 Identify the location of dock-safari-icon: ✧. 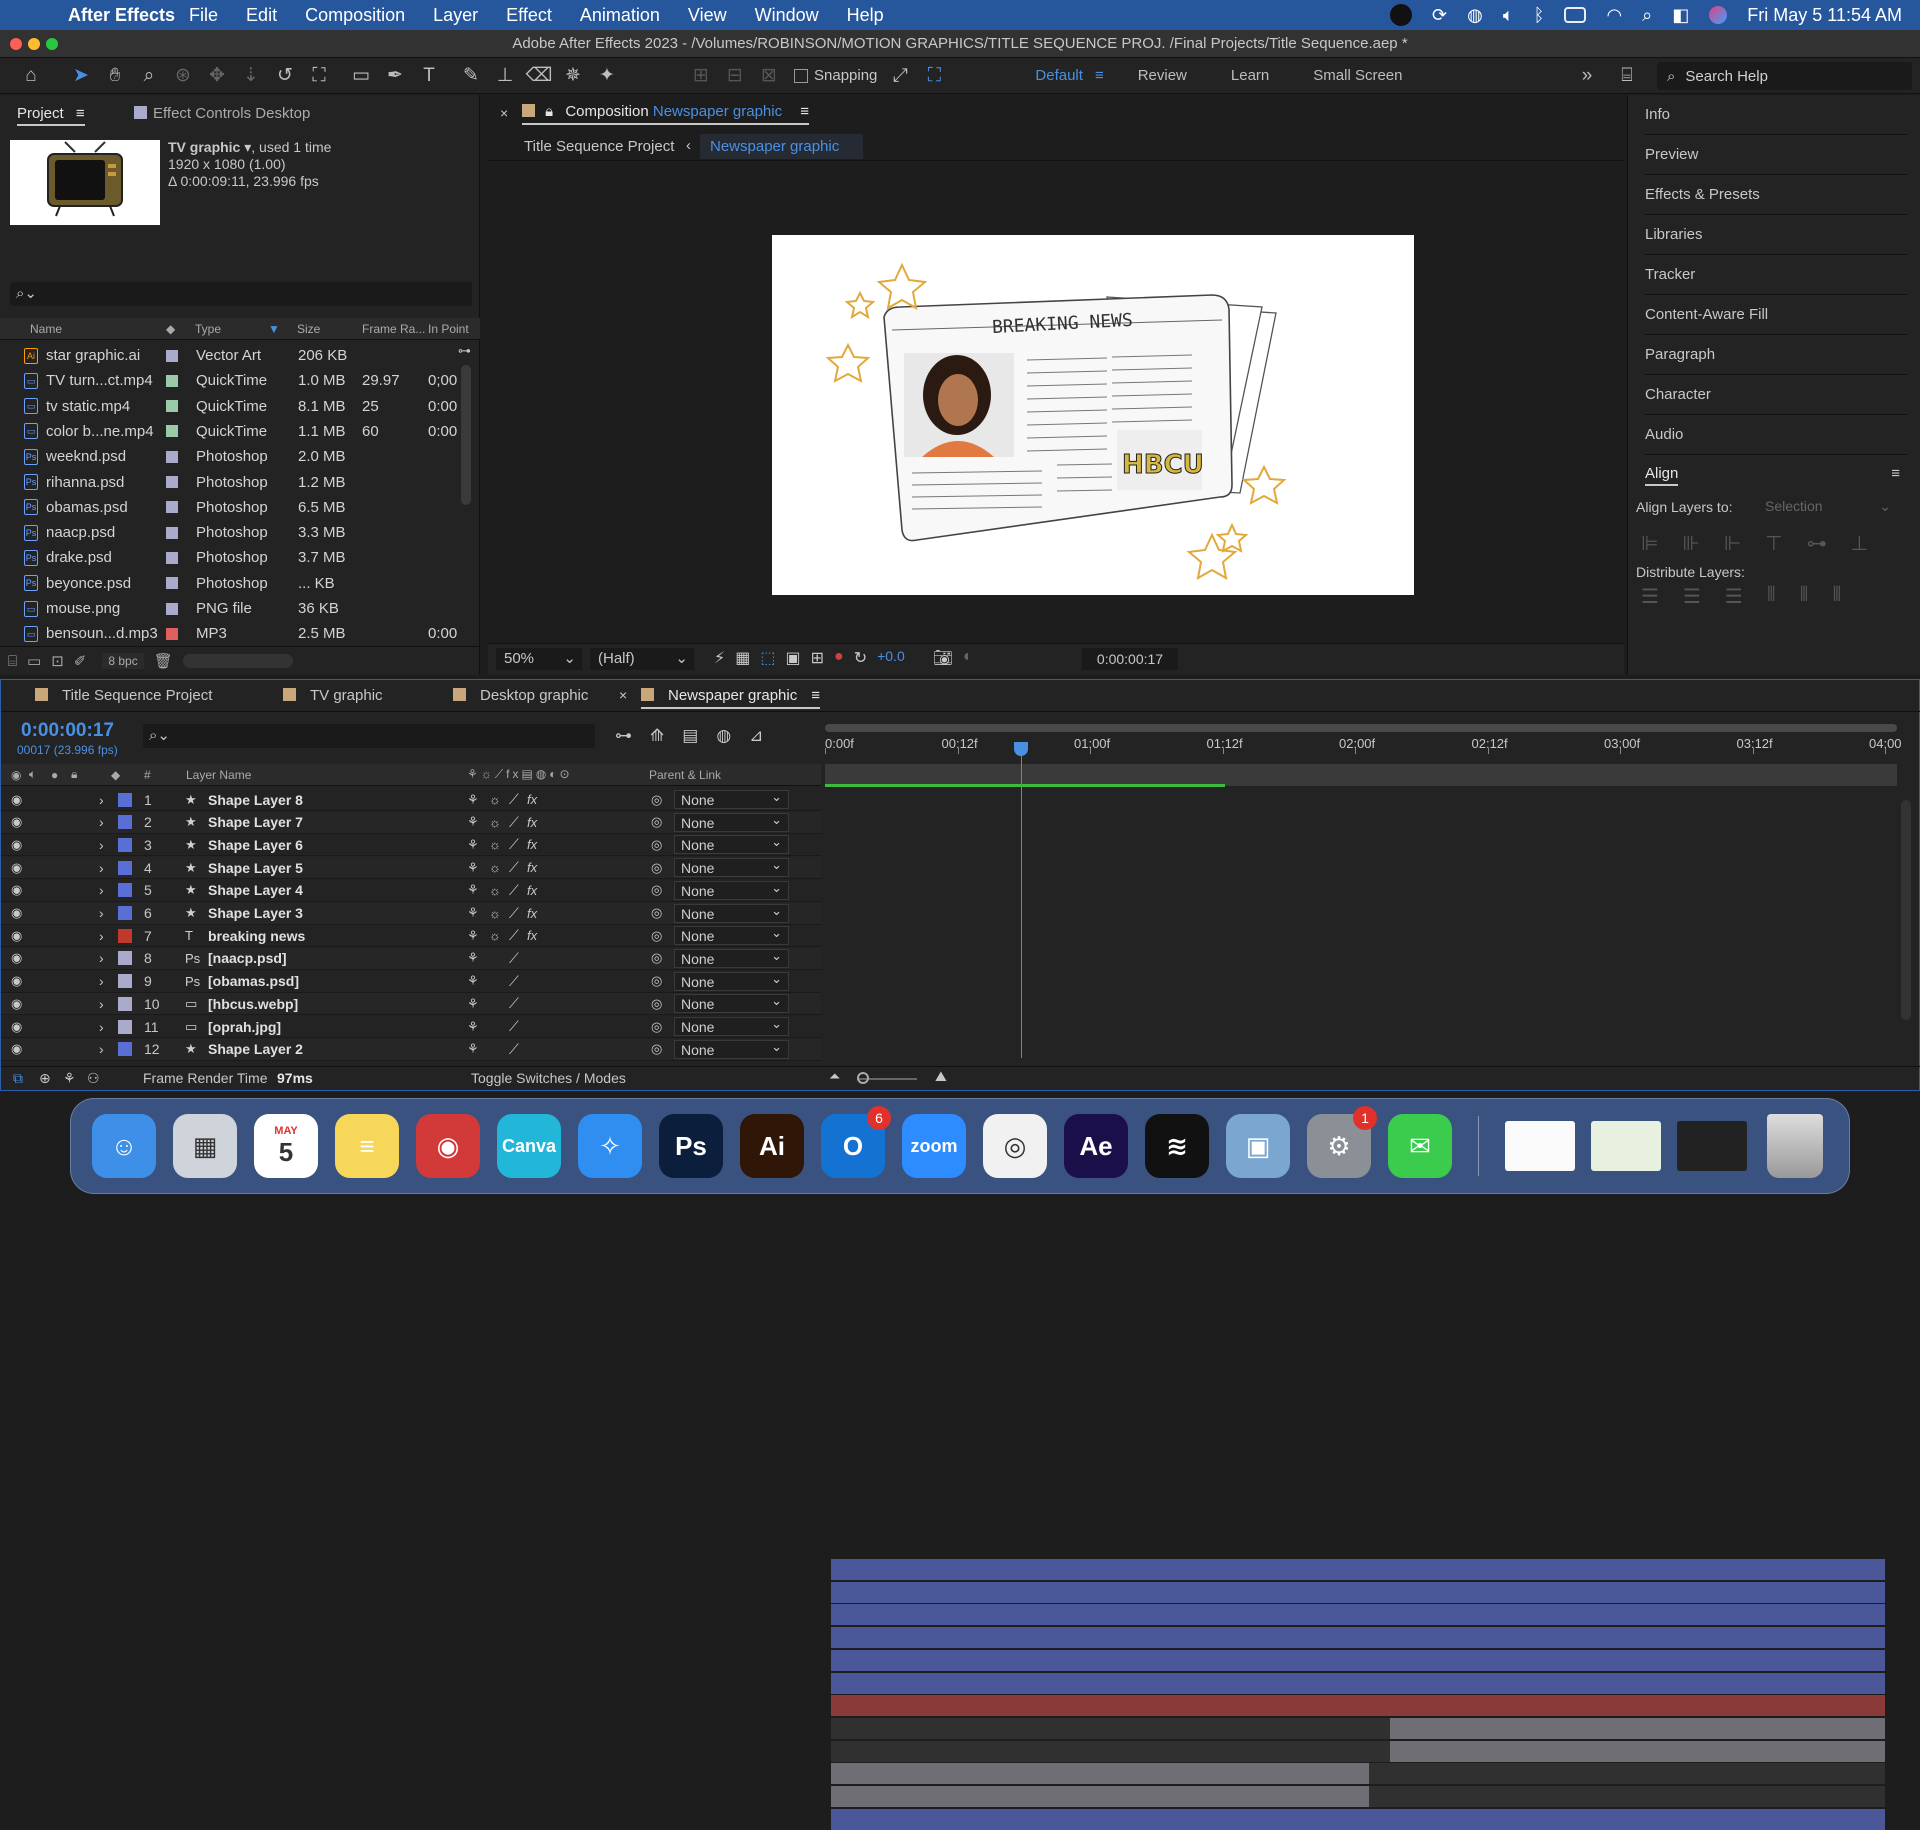
(610, 1146).